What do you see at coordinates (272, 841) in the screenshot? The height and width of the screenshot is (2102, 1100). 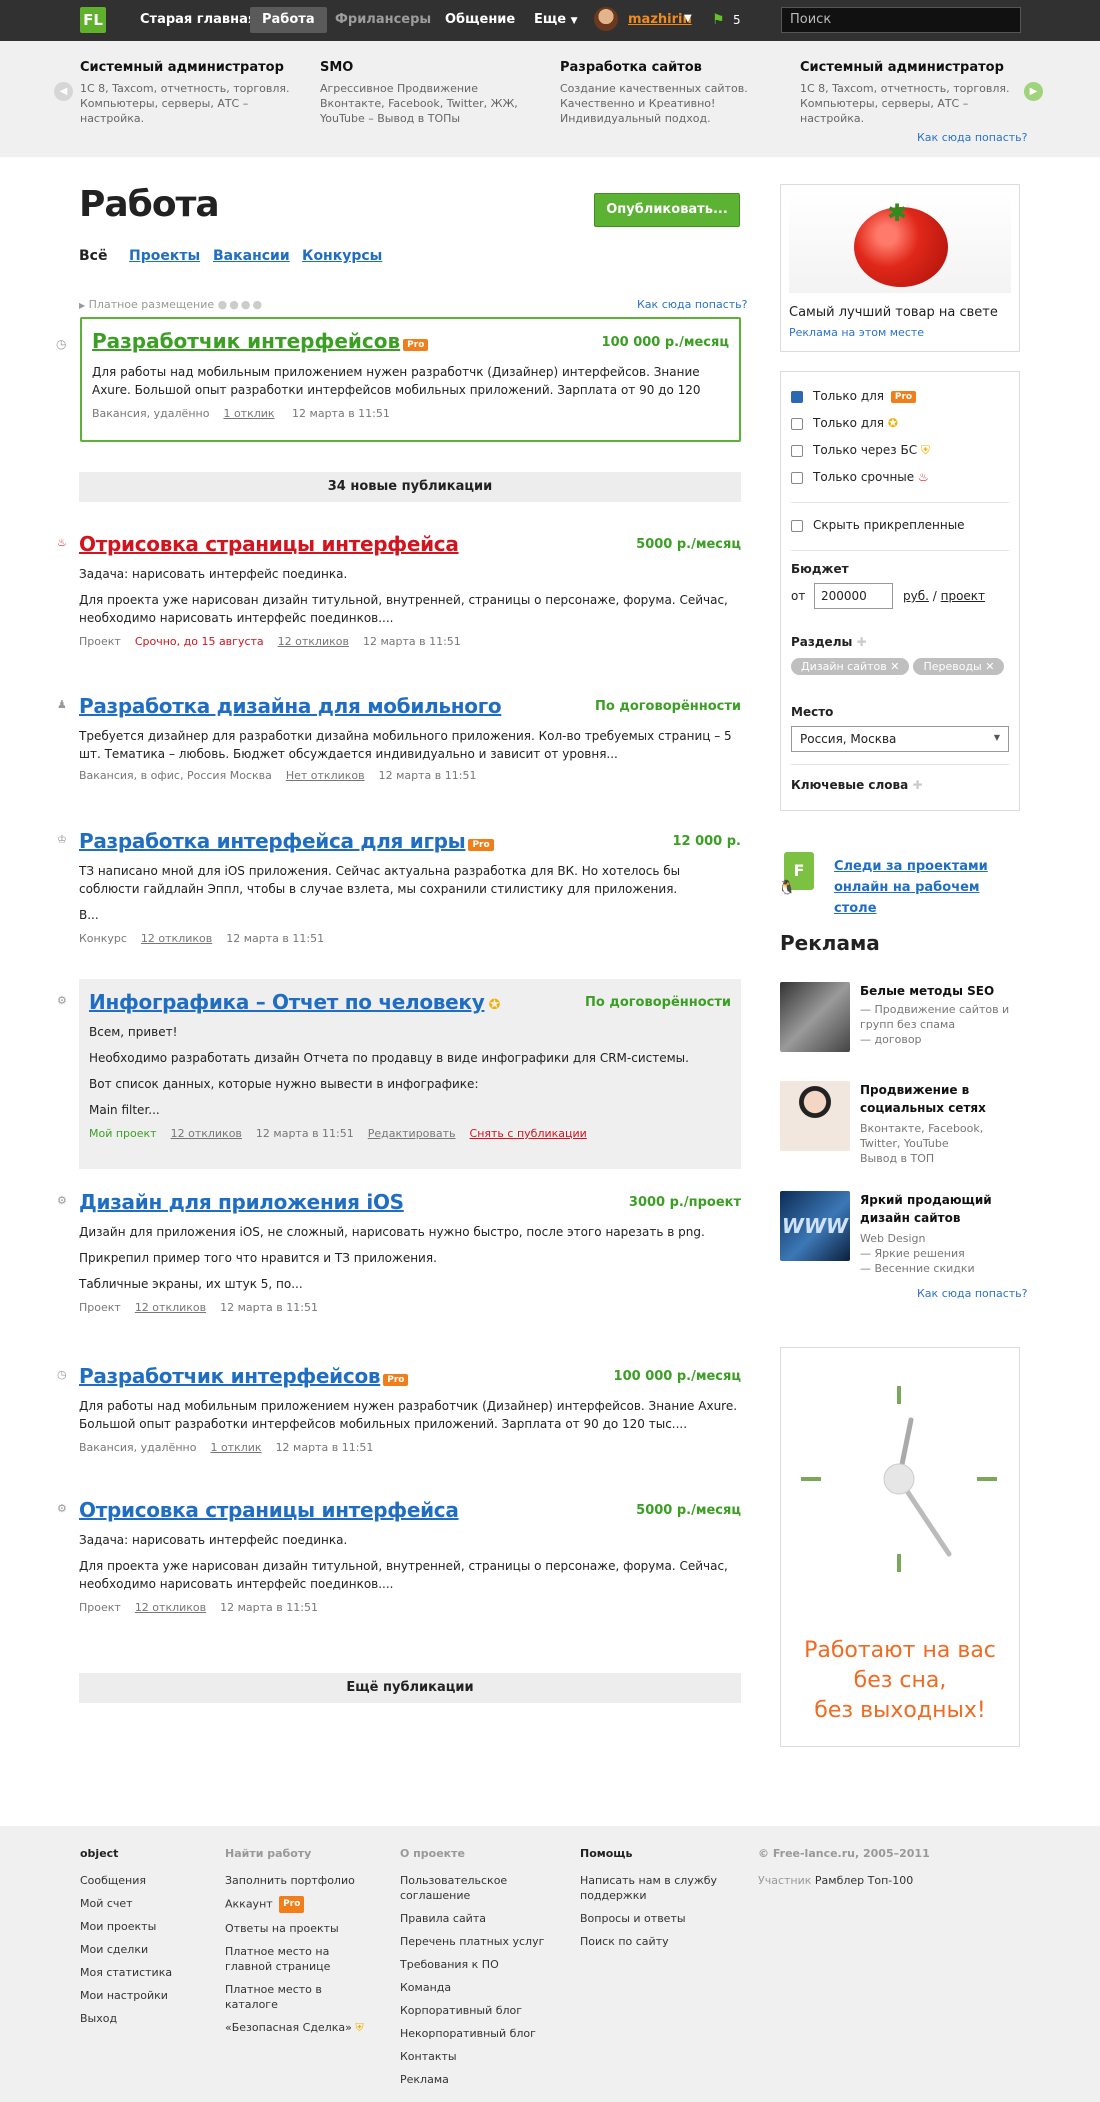 I see `job-title: Разработка интерфейса для игры` at bounding box center [272, 841].